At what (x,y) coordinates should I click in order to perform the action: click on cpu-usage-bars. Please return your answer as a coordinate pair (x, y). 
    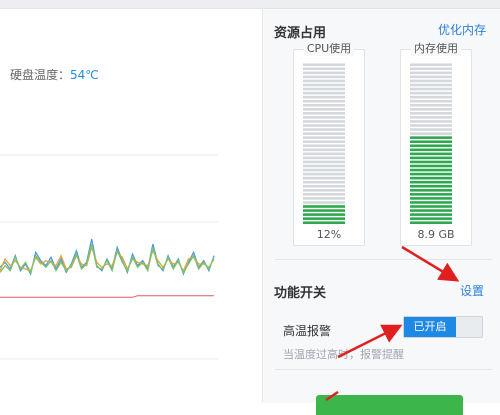
    Looking at the image, I should click on (324, 143).